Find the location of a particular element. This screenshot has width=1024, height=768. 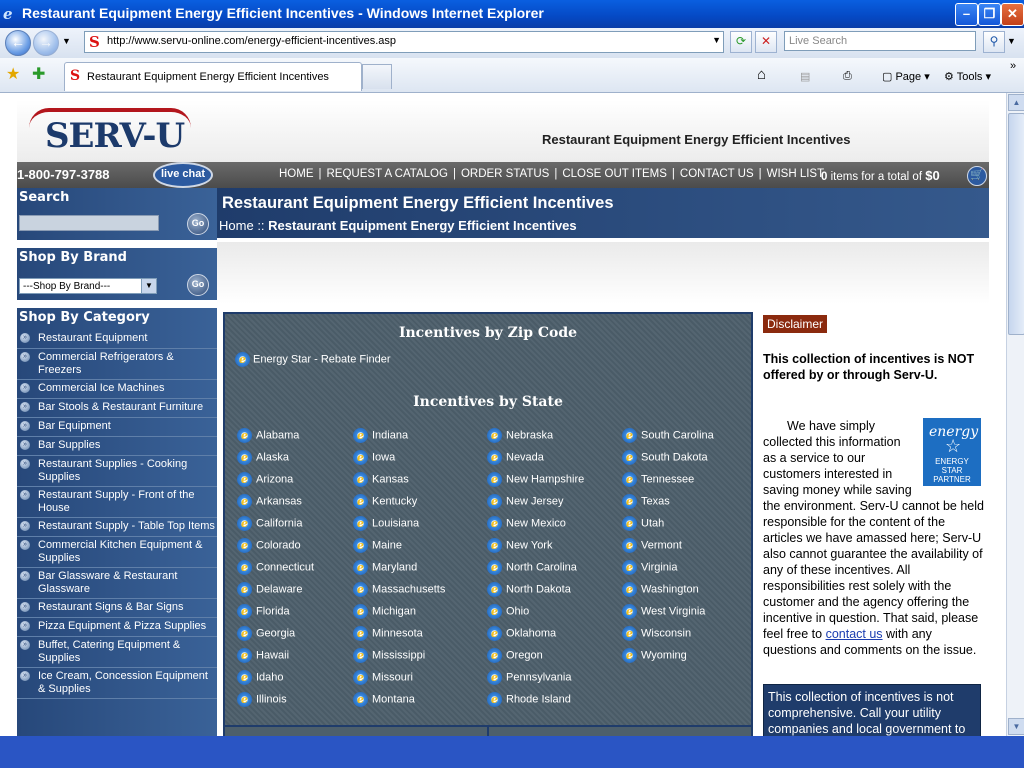

category-item: » Commercial Kitchen Equipment & Supplies is located at coordinates (117, 552).